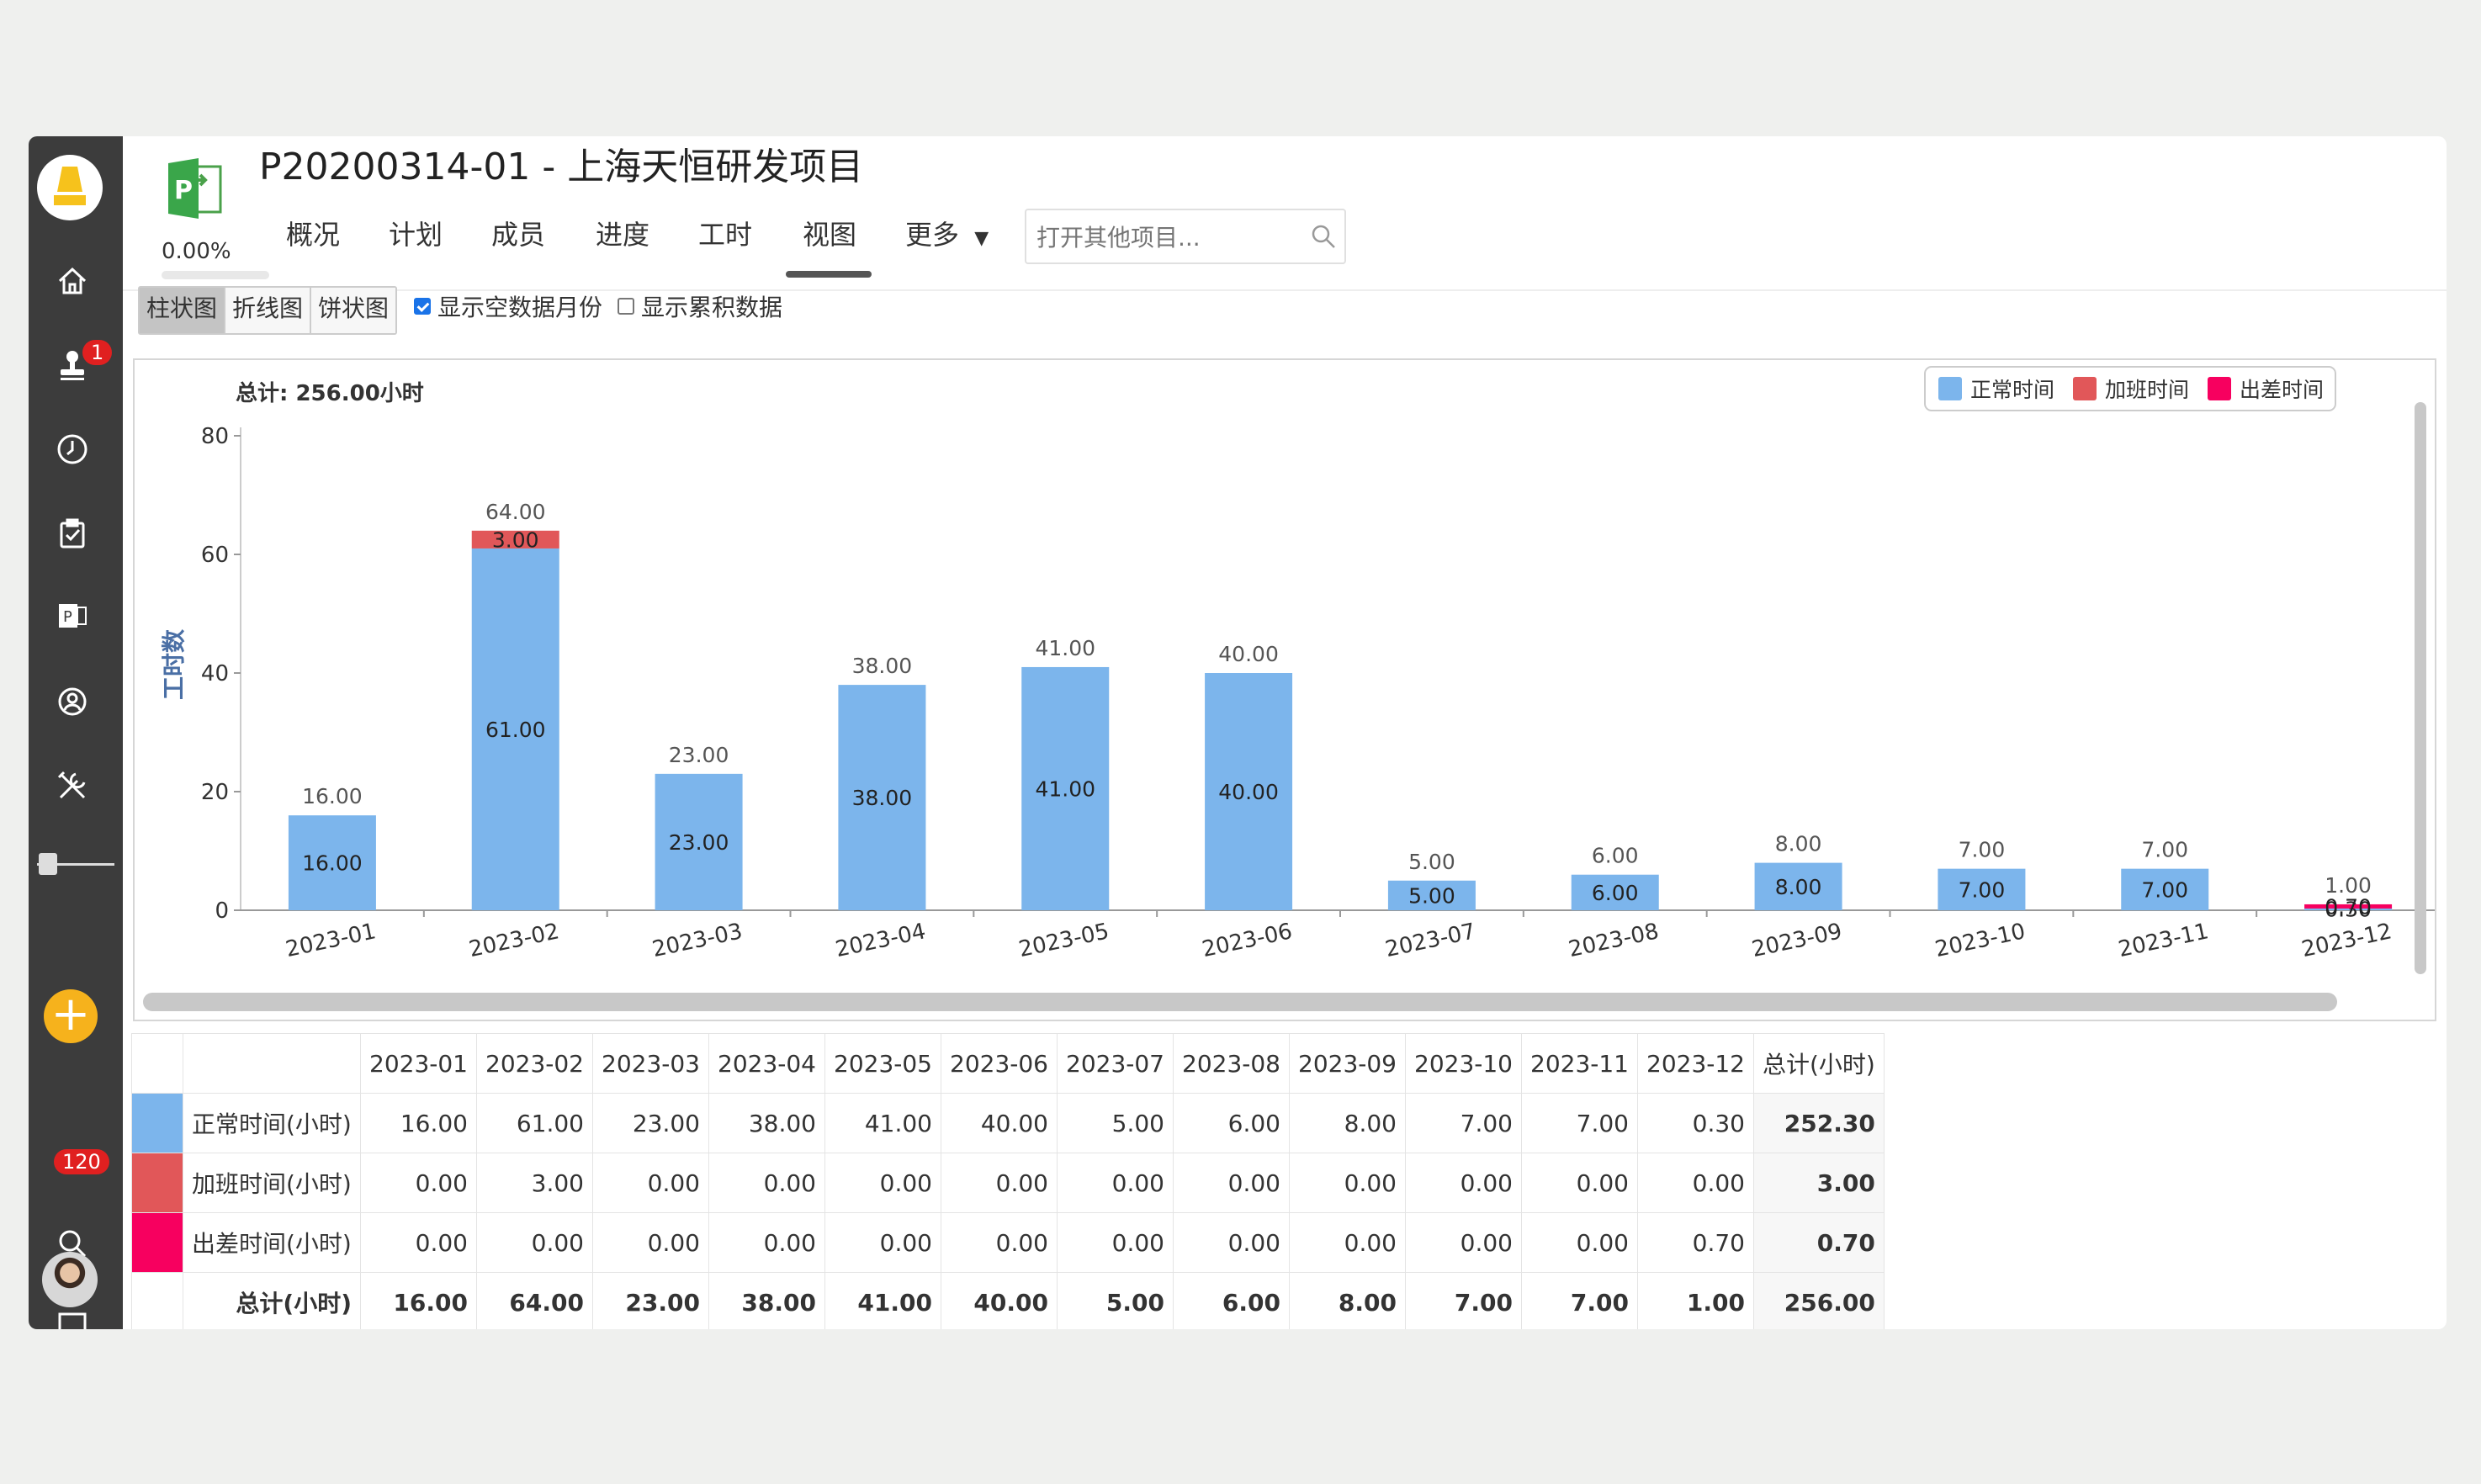  Describe the element at coordinates (1695, 1063) in the screenshot. I see `column-header: 2023-12` at that location.